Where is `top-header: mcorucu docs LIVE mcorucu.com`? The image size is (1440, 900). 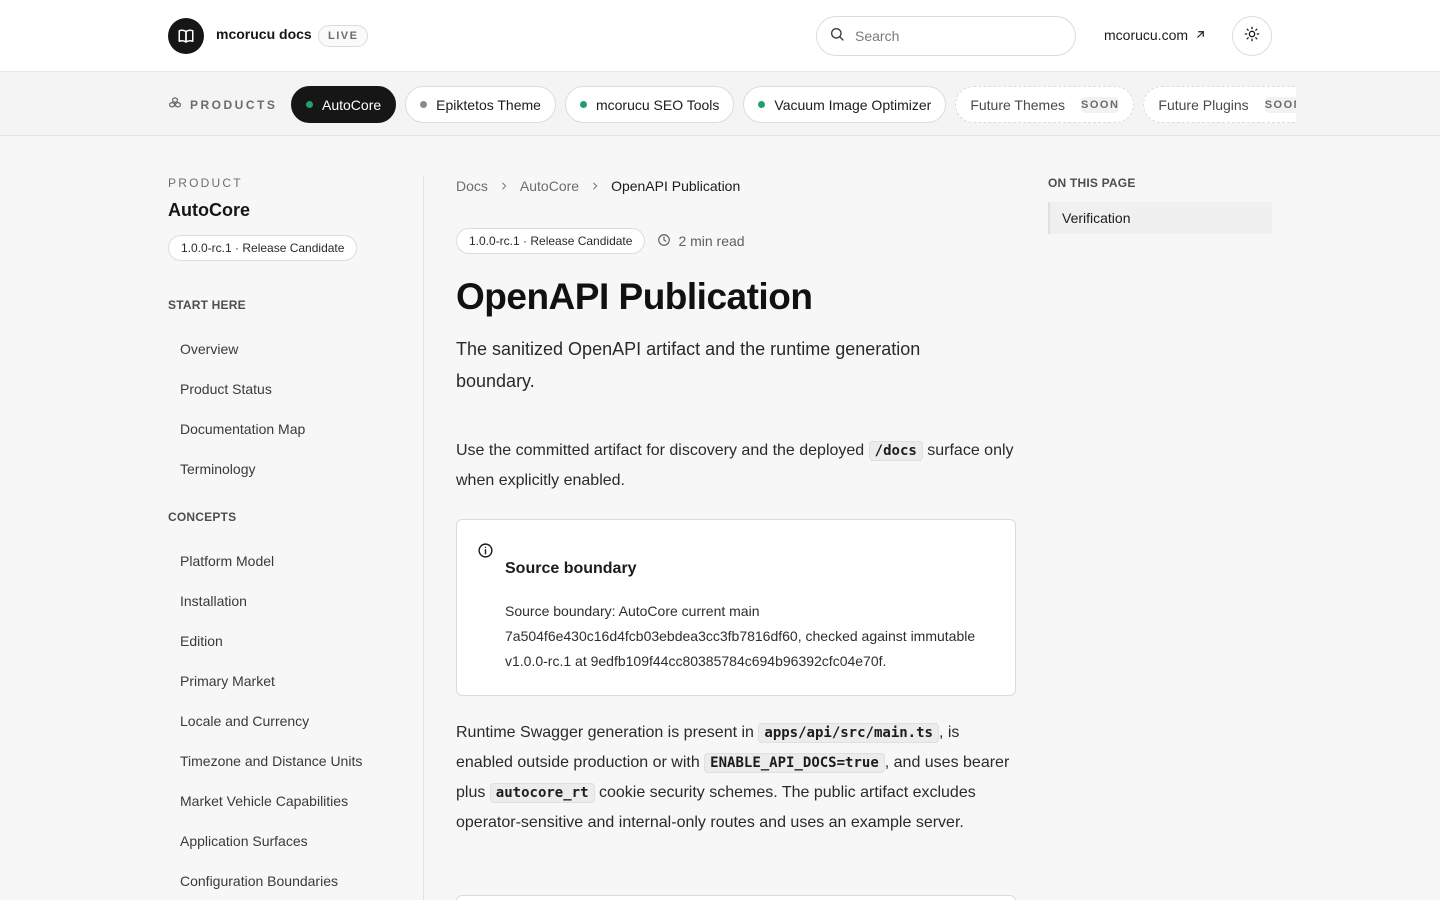 top-header: mcorucu docs LIVE mcorucu.com is located at coordinates (720, 36).